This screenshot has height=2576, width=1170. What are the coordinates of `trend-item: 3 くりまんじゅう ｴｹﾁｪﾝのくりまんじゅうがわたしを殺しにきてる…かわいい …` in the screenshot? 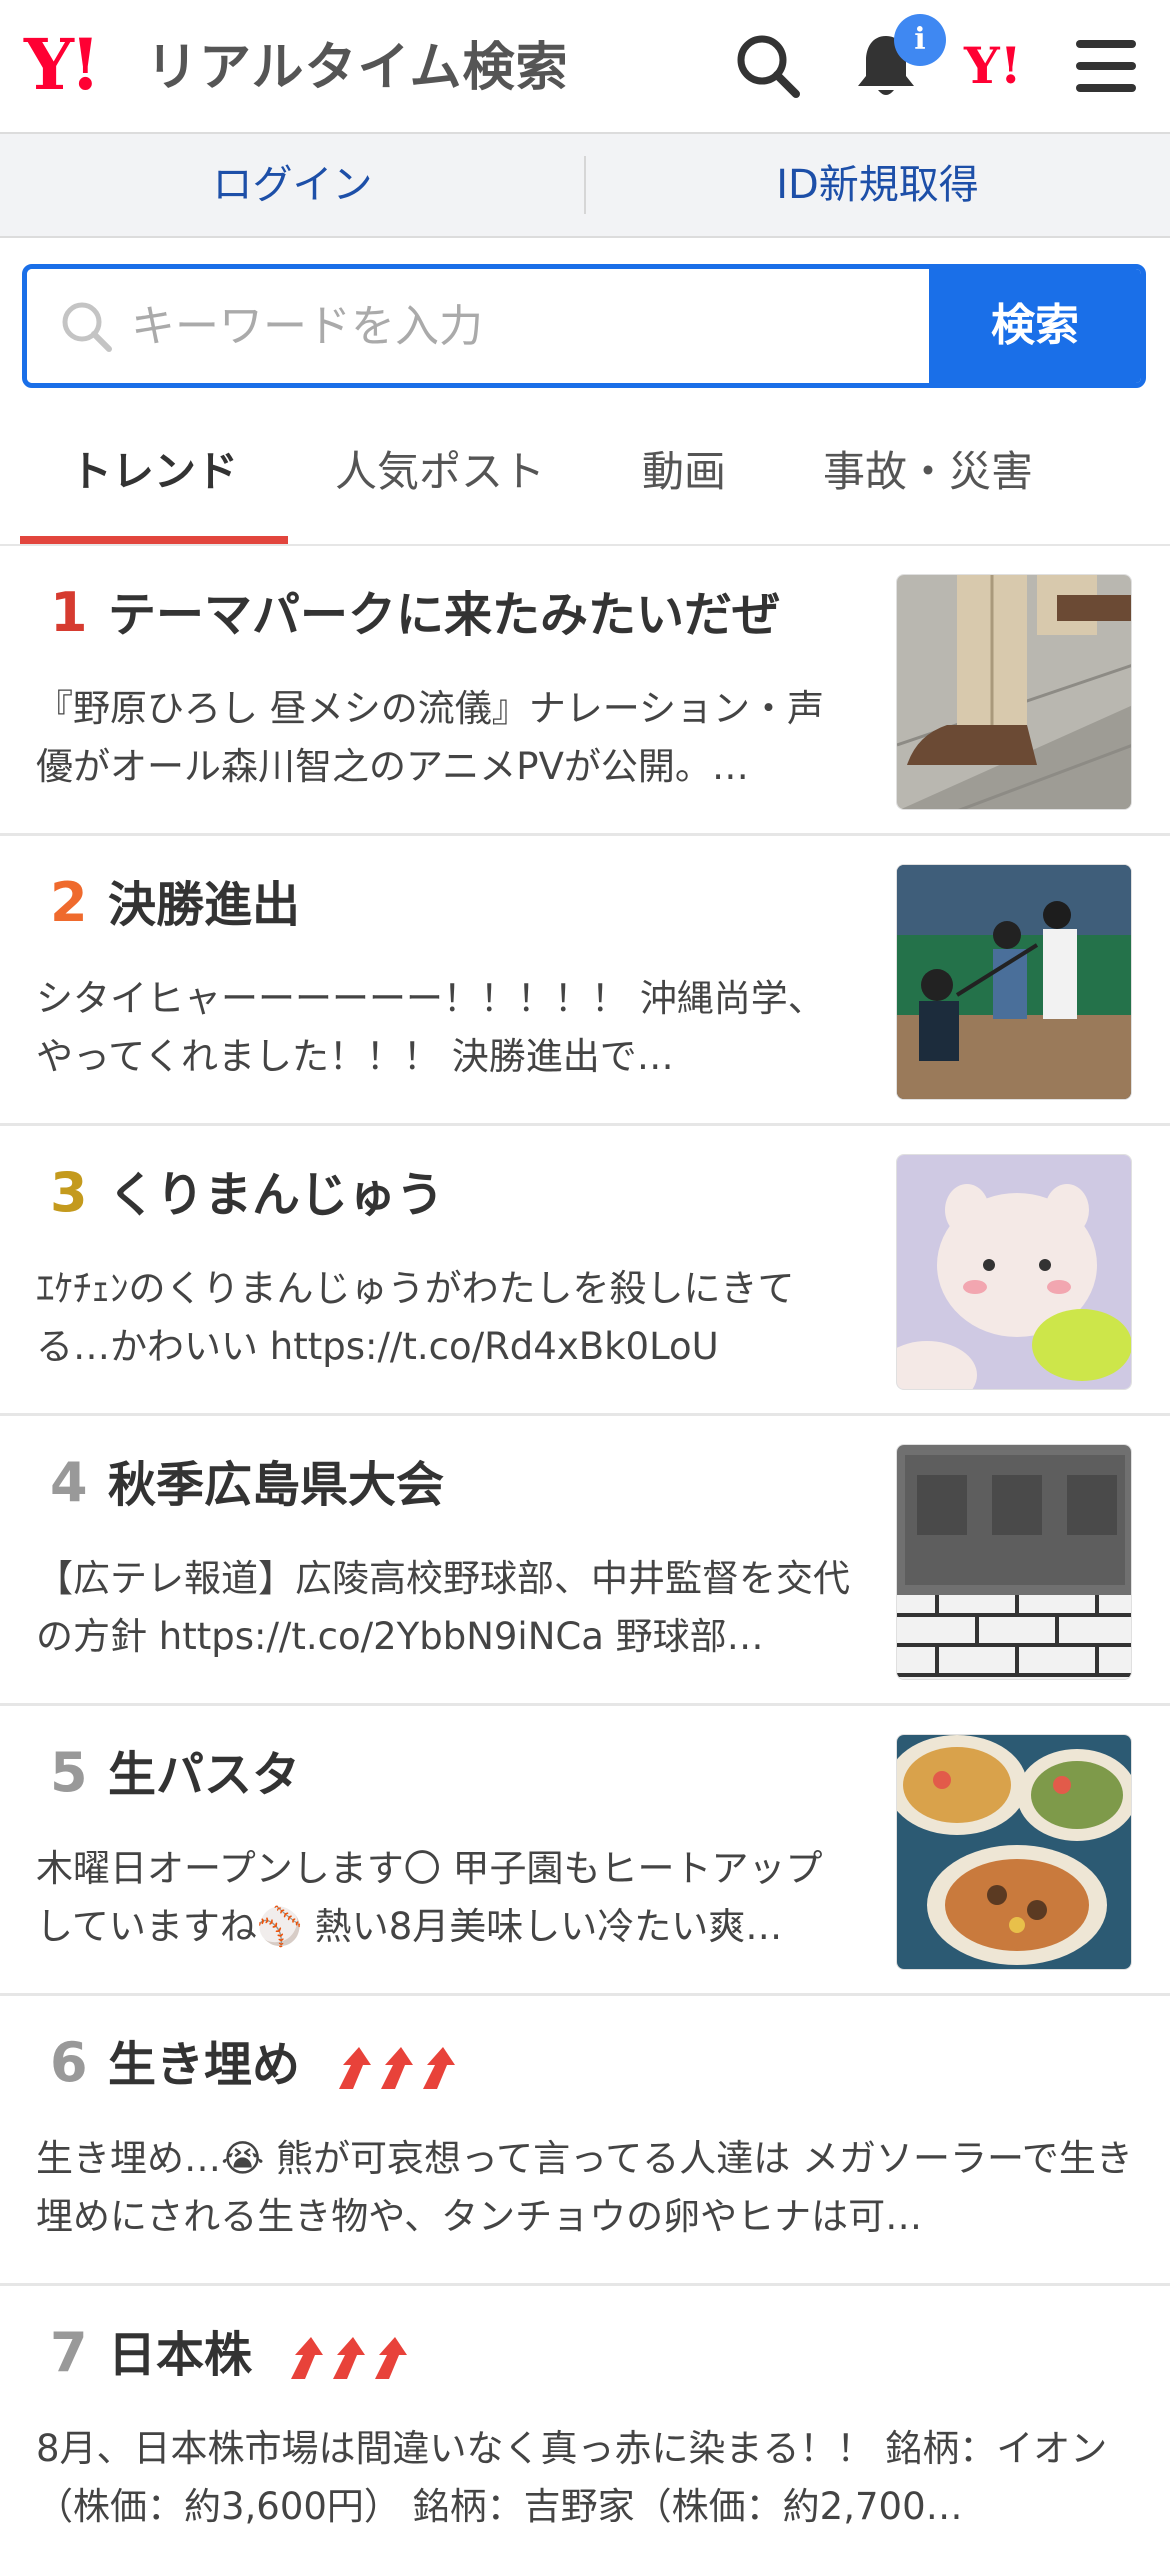 It's located at (585, 1271).